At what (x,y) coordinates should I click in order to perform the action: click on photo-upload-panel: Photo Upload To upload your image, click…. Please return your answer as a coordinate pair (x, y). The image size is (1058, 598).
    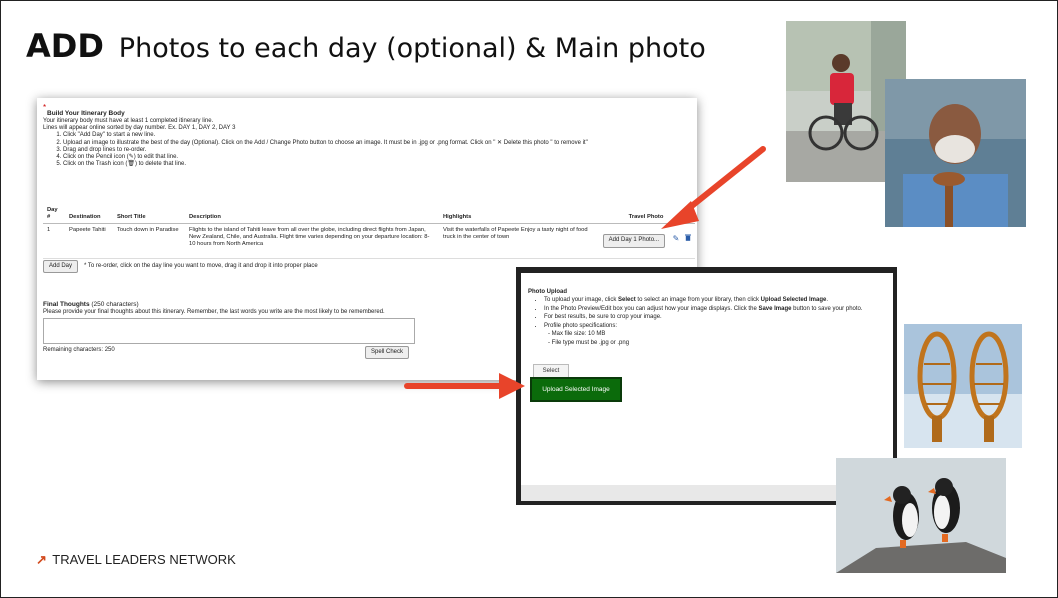
    Looking at the image, I should click on (707, 379).